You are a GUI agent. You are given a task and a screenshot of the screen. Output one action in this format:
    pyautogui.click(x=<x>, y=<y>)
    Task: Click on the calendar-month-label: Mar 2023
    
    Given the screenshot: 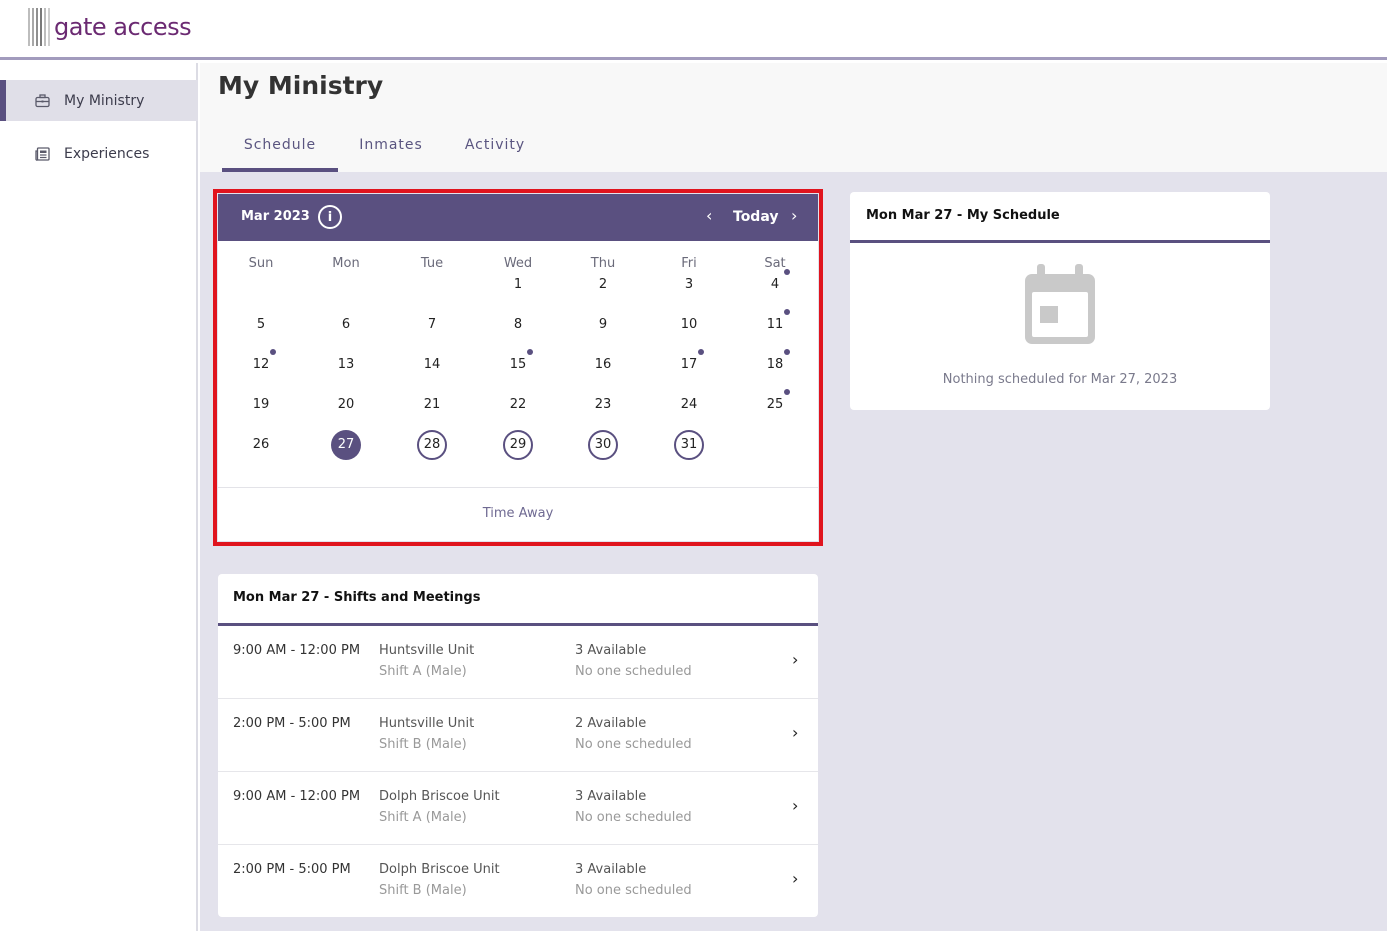 What is the action you would take?
    pyautogui.click(x=275, y=216)
    